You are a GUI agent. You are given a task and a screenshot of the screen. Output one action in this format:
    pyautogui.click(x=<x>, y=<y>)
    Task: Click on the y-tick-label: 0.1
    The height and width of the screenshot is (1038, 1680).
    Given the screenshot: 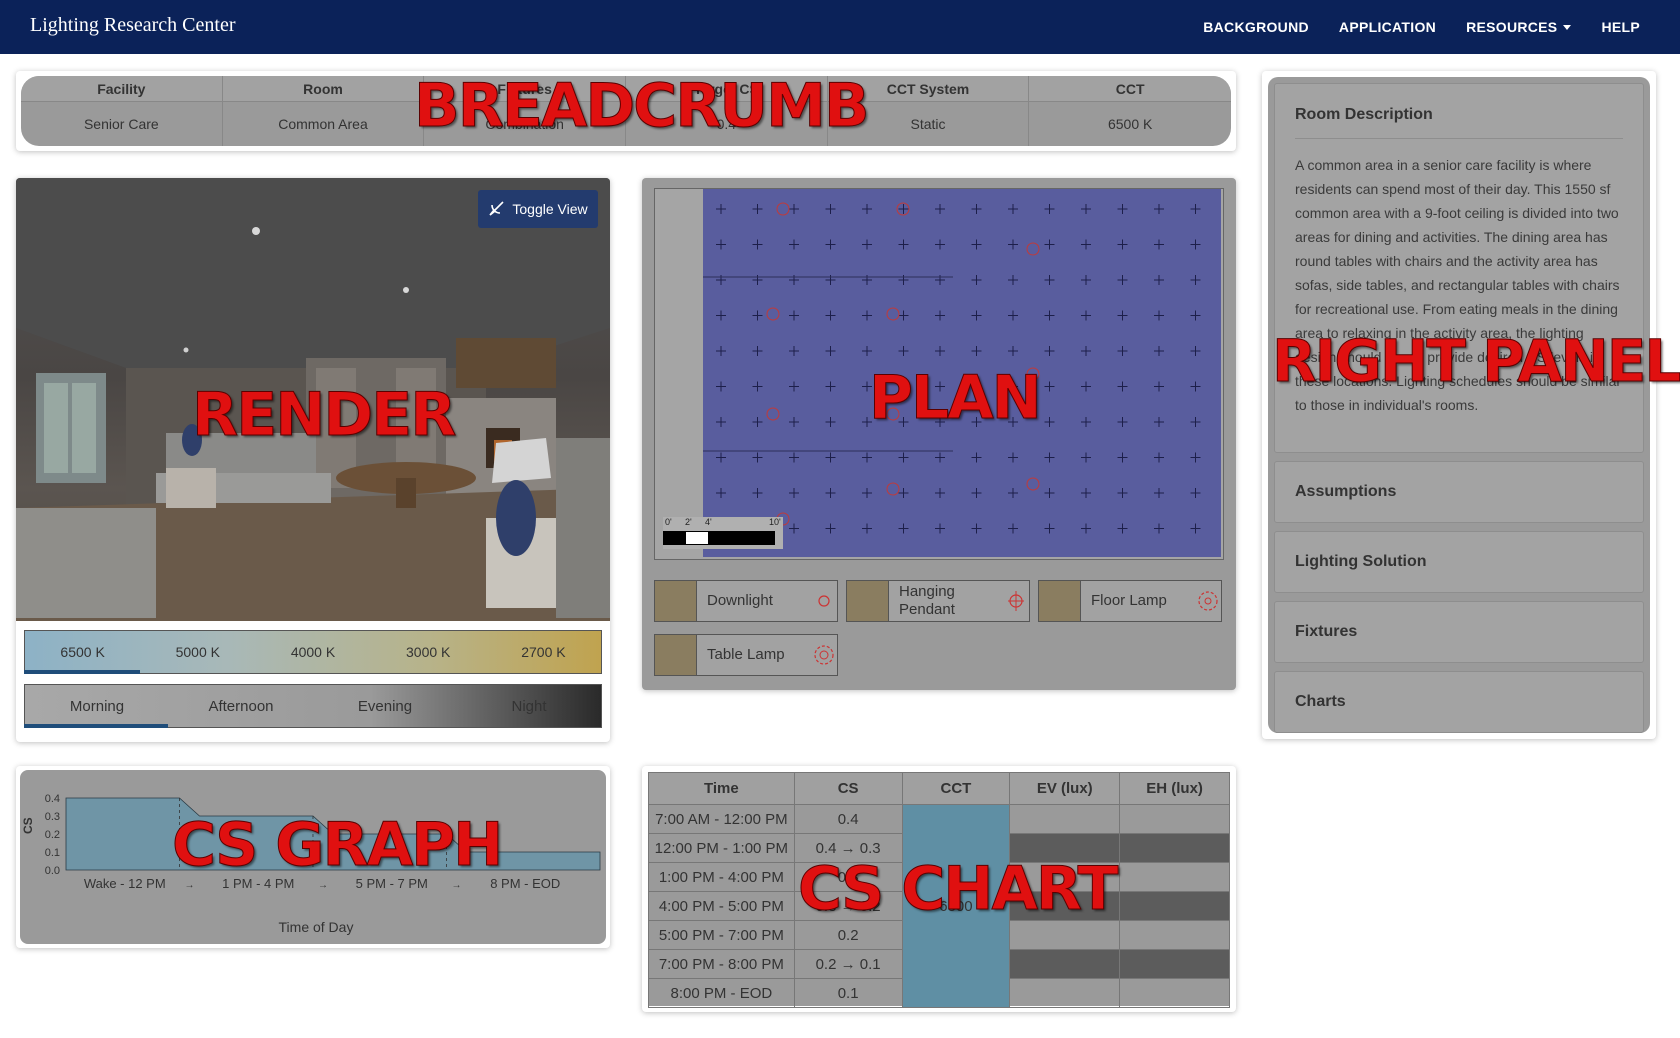 What is the action you would take?
    pyautogui.click(x=52, y=853)
    